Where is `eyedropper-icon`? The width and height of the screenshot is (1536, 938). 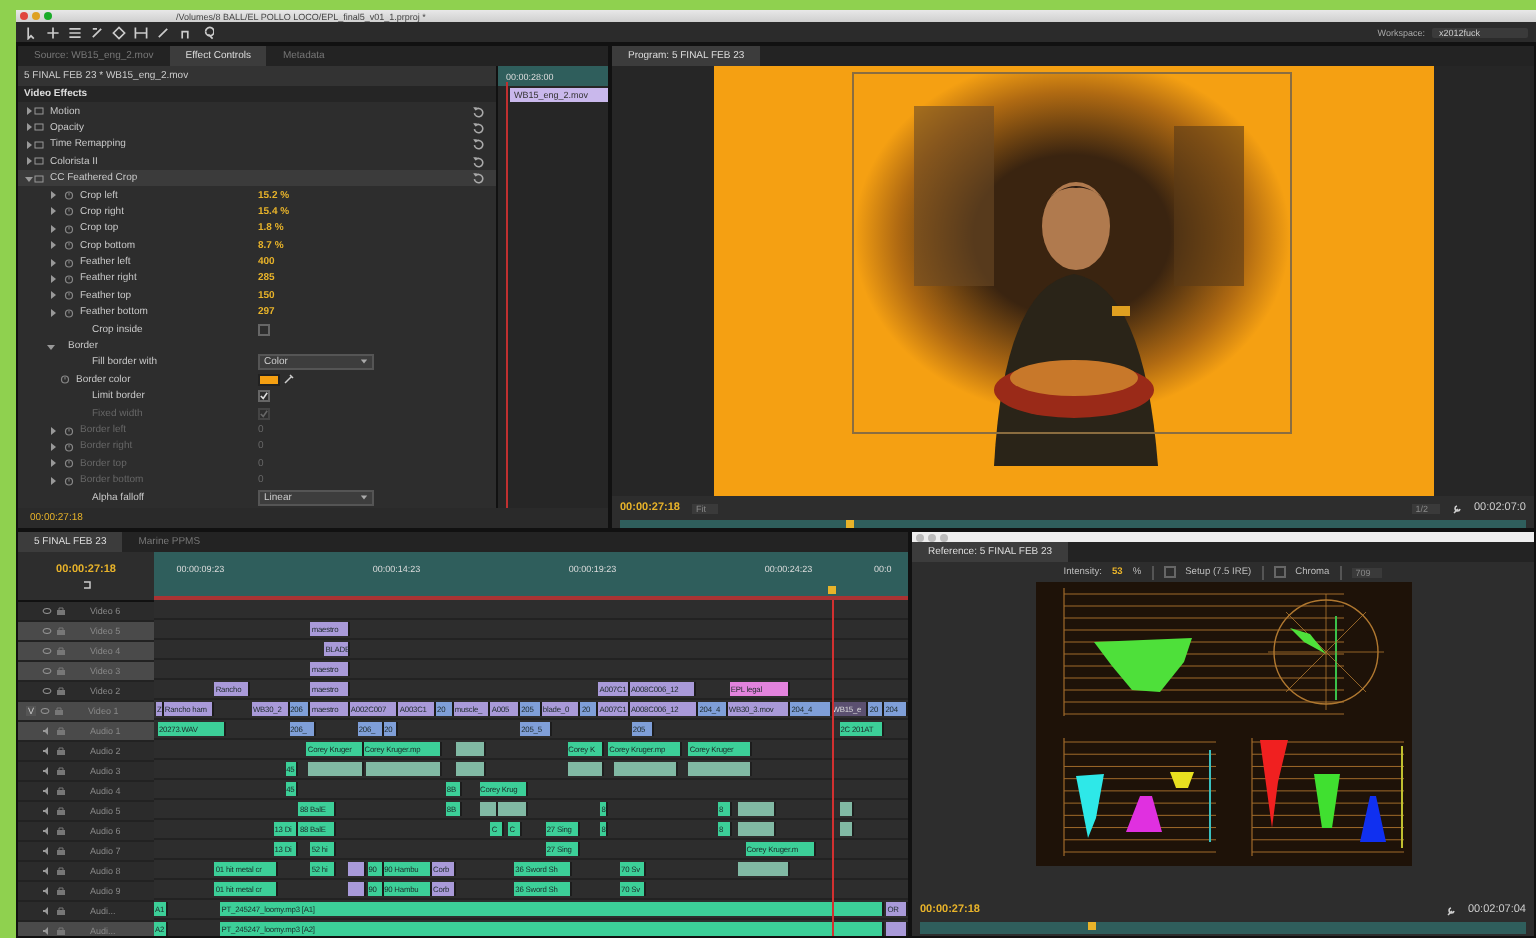 eyedropper-icon is located at coordinates (289, 379).